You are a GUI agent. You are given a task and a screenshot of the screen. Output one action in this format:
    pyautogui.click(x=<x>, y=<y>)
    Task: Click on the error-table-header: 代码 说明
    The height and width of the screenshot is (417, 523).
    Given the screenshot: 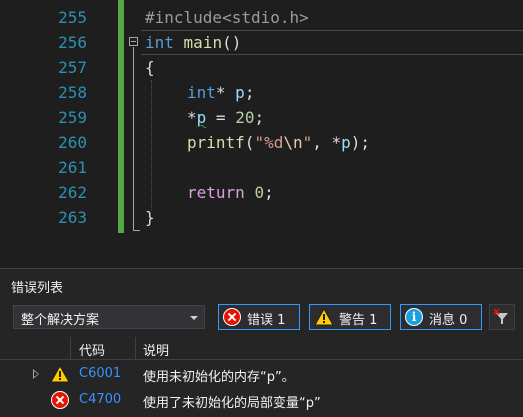 What is the action you would take?
    pyautogui.click(x=261, y=348)
    